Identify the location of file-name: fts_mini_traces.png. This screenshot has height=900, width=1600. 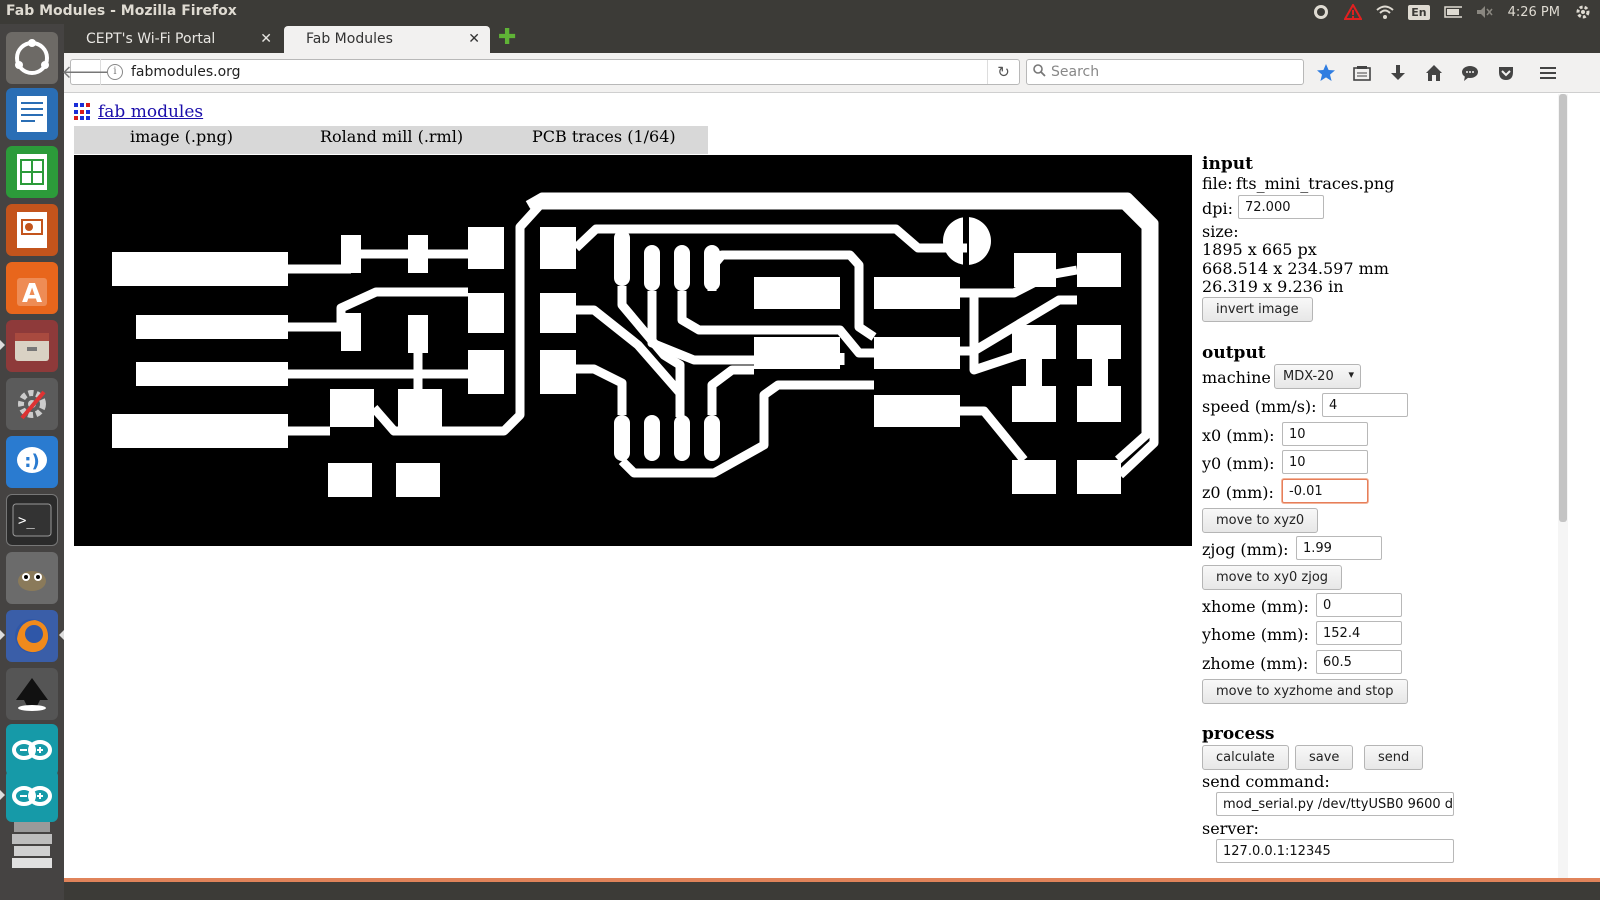
(1315, 183).